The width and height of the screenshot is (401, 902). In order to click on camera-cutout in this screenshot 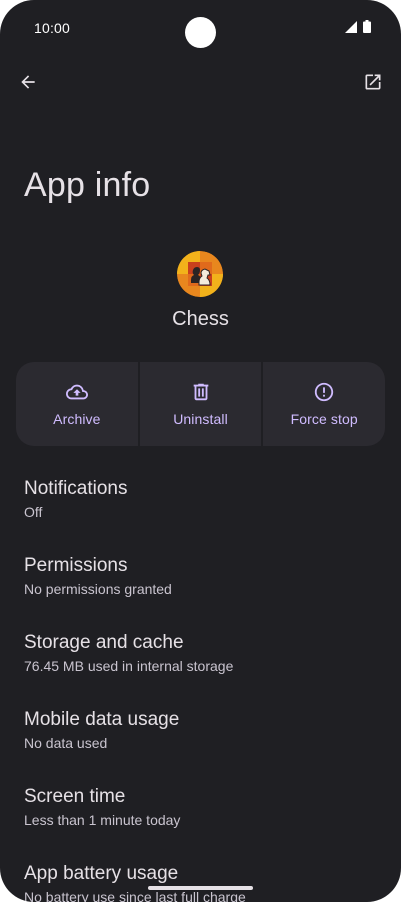, I will do `click(200, 32)`.